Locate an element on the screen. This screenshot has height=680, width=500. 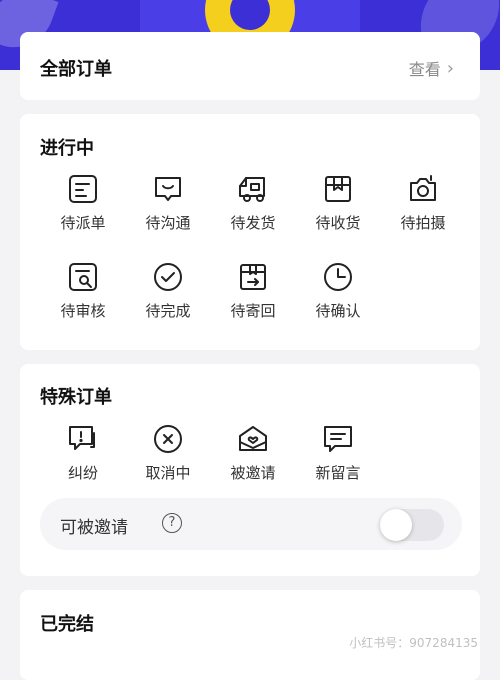
view-all-link: 查看 › is located at coordinates (431, 68).